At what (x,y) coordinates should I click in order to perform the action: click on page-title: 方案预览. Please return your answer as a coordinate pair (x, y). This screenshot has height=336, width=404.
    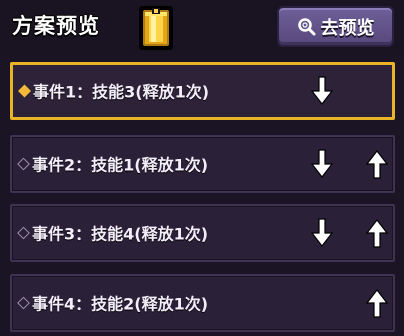
    Looking at the image, I should click on (56, 26).